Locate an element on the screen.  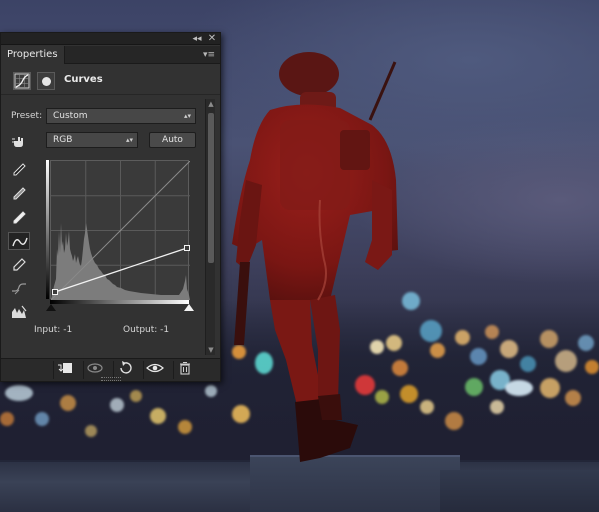
panel-tab-row: Properties ▾≡ is located at coordinates (110, 55).